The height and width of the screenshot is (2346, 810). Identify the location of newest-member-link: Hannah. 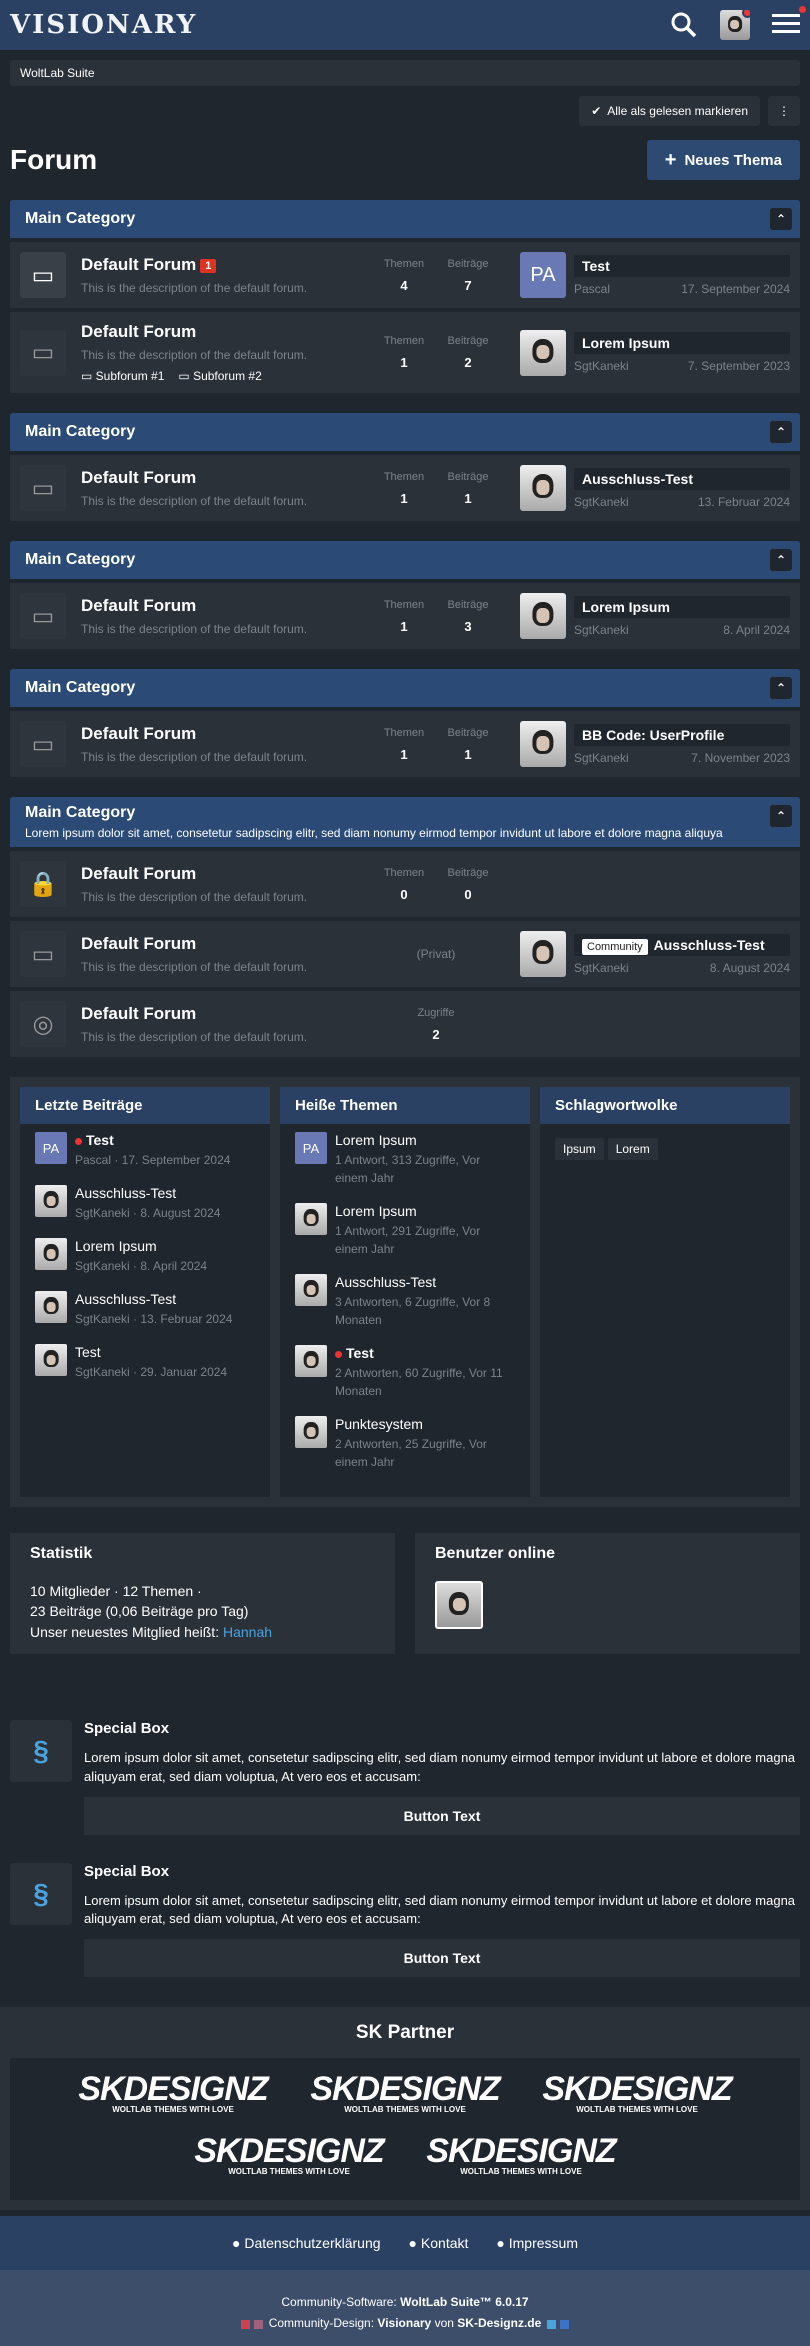
(247, 1632).